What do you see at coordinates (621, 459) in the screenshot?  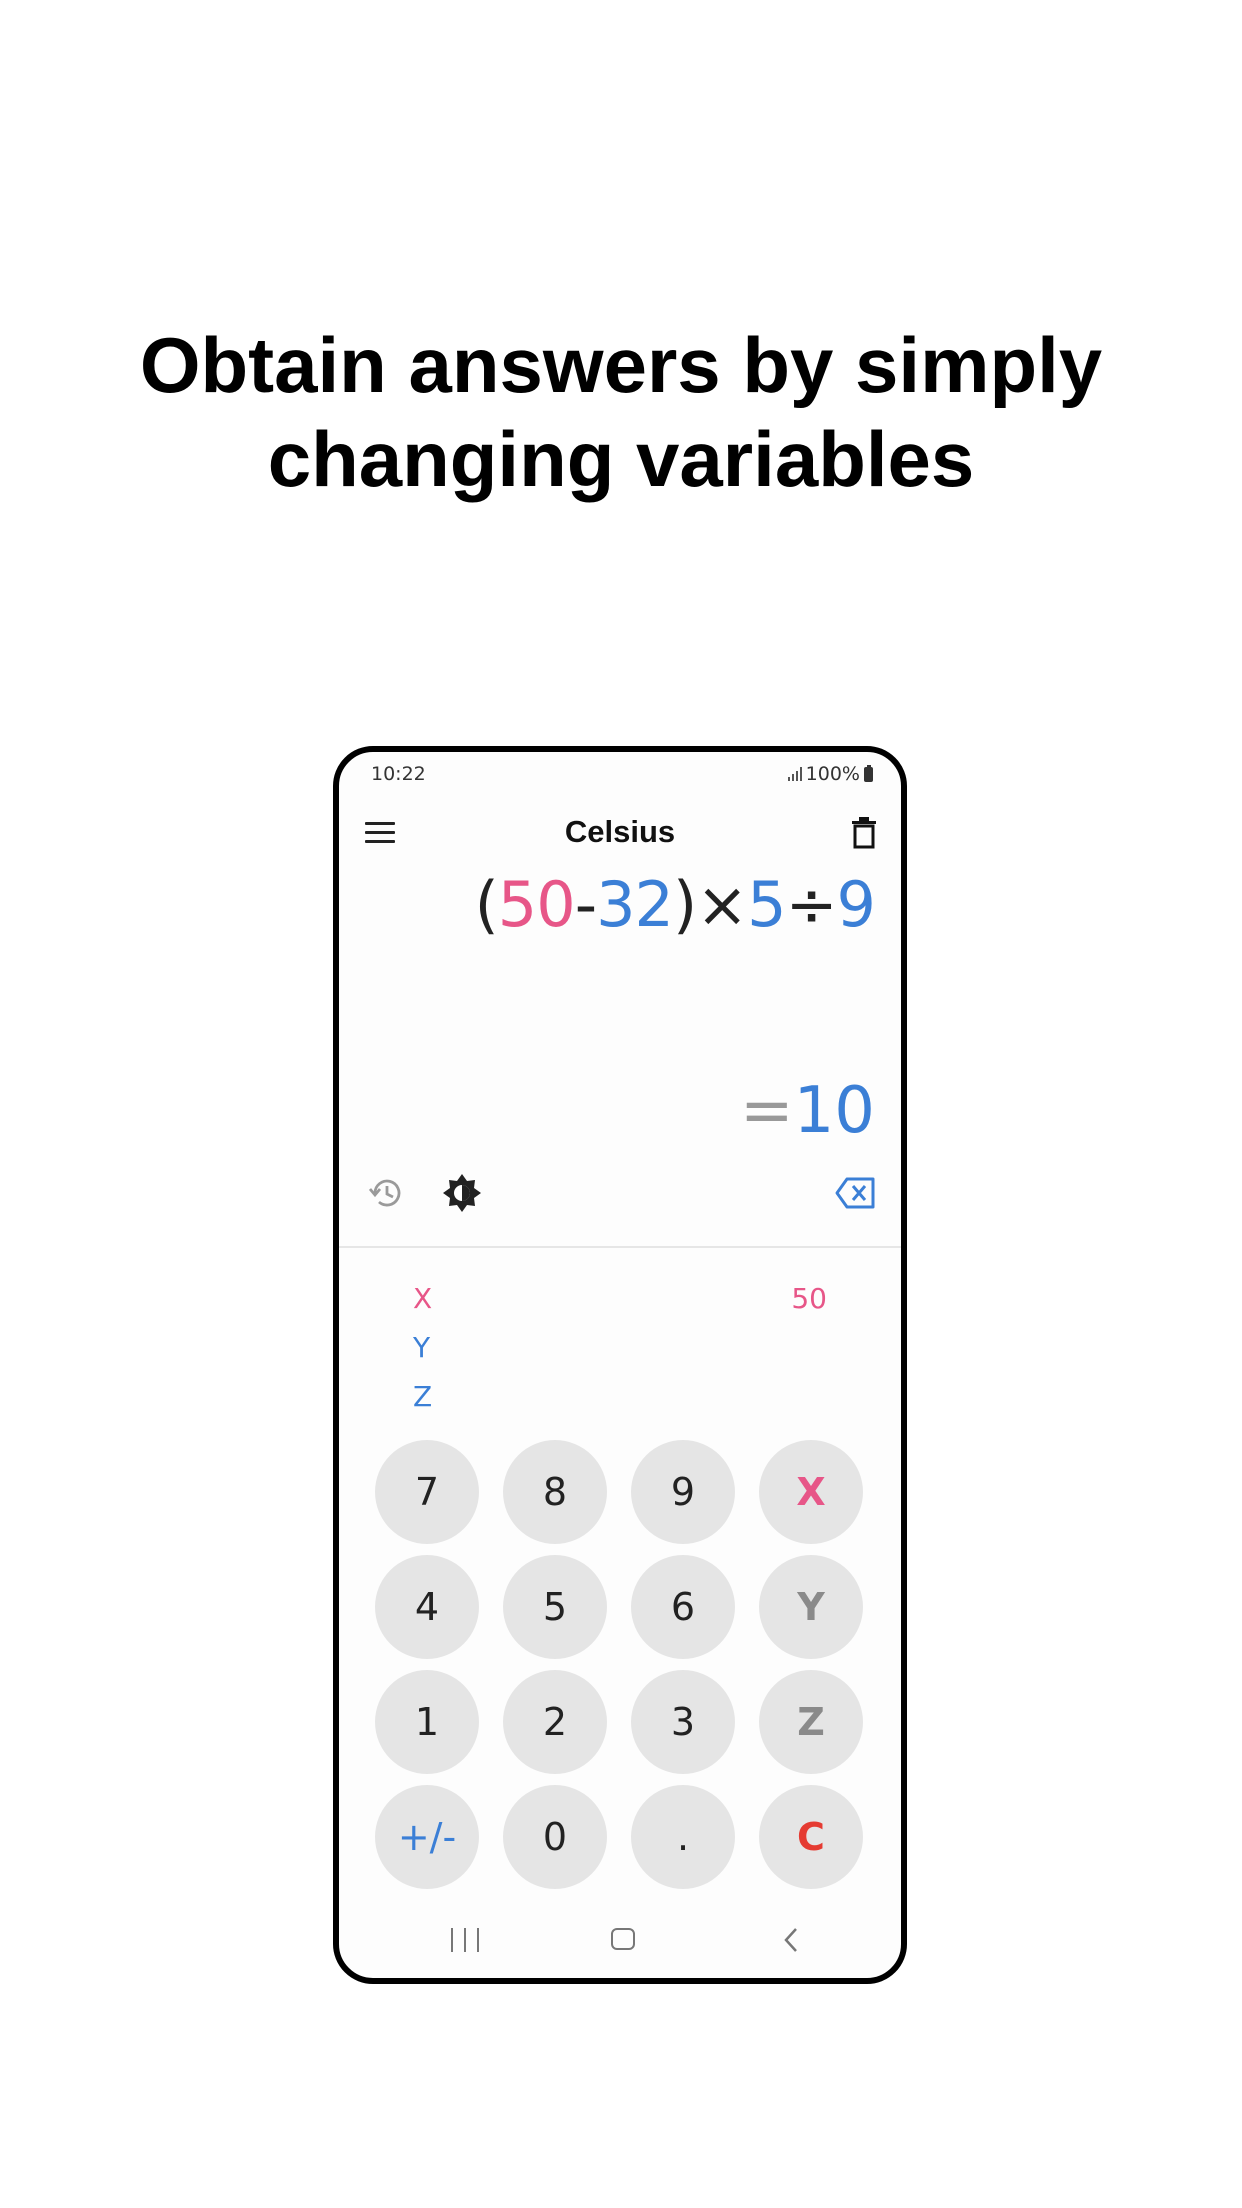 I see `headline-line-2: changing variables` at bounding box center [621, 459].